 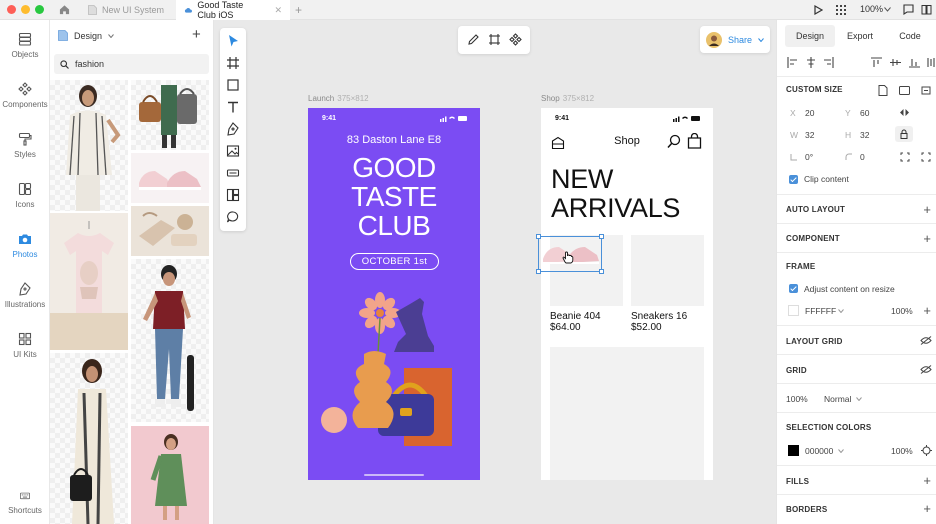 I want to click on comment-icon, so click(x=908, y=9).